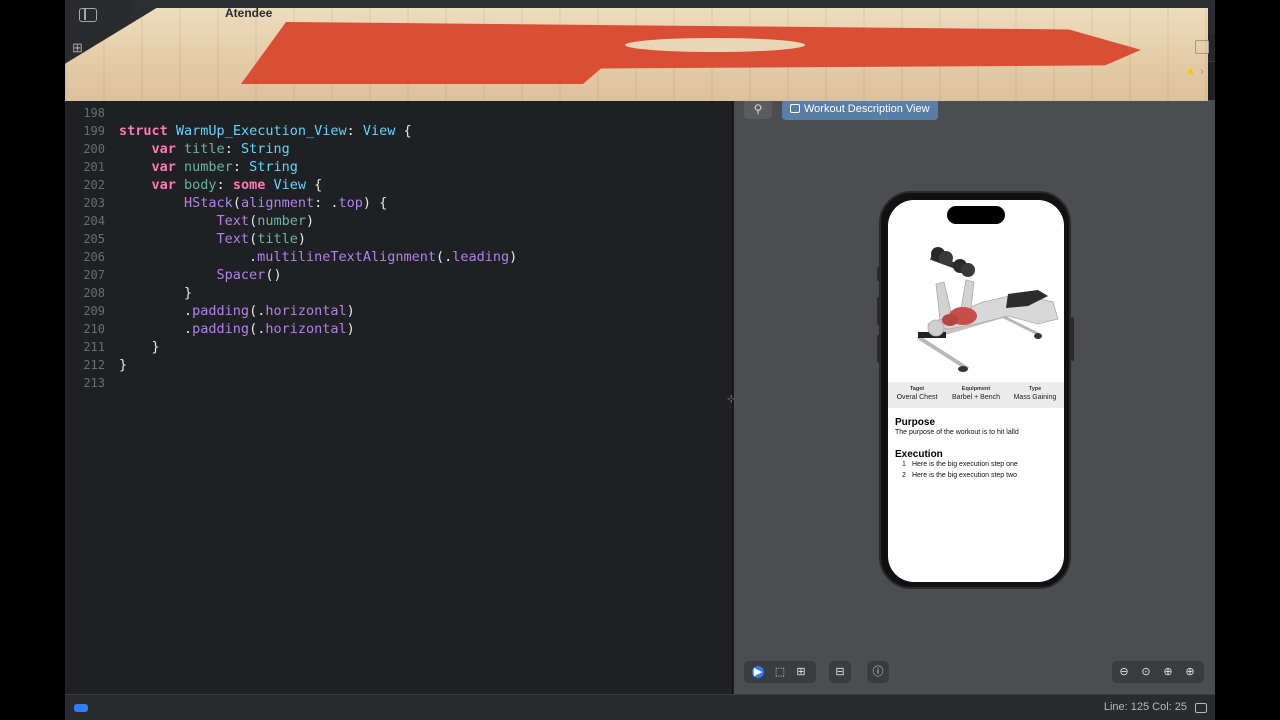 This screenshot has height=720, width=1280. Describe the element at coordinates (94, 383) in the screenshot. I see `line-number: 213` at that location.